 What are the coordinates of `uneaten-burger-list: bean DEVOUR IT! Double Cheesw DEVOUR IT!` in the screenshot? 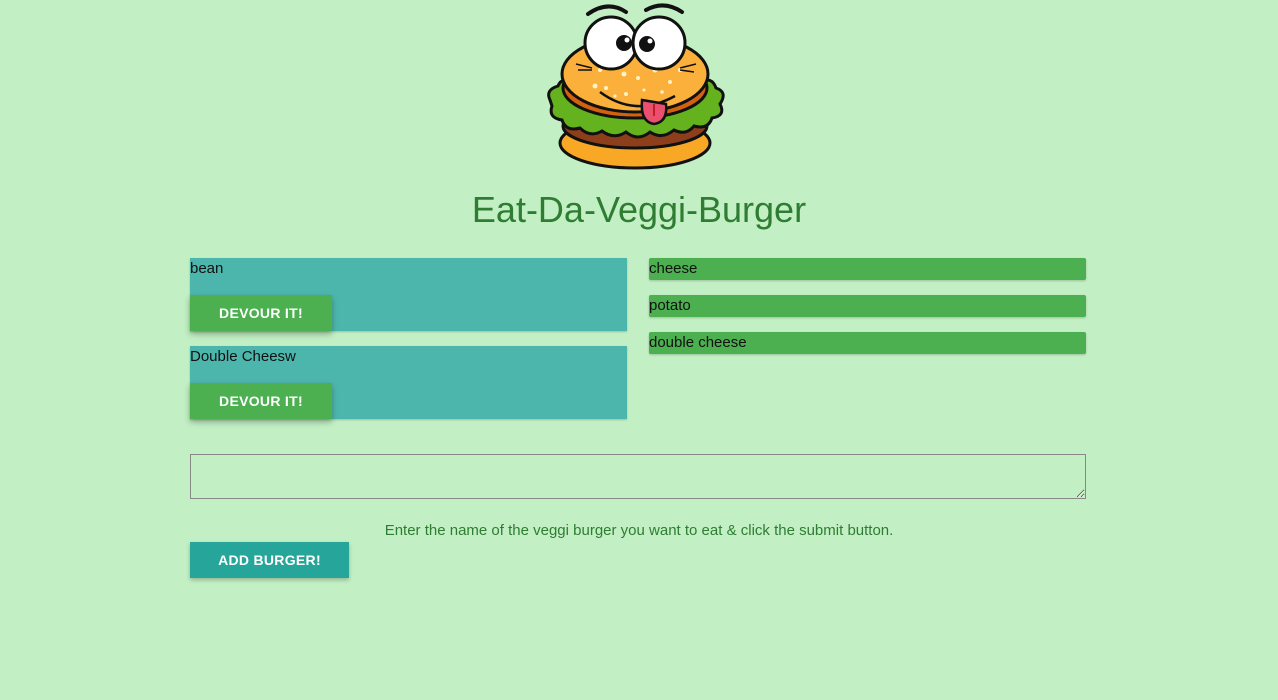 It's located at (408, 346).